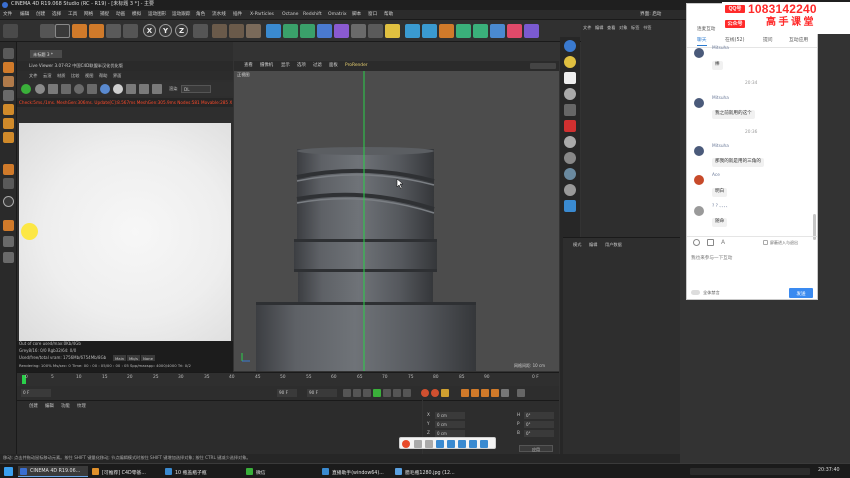 The image size is (850, 478). I want to click on obj-tab-bookmarks: 书签, so click(647, 27).